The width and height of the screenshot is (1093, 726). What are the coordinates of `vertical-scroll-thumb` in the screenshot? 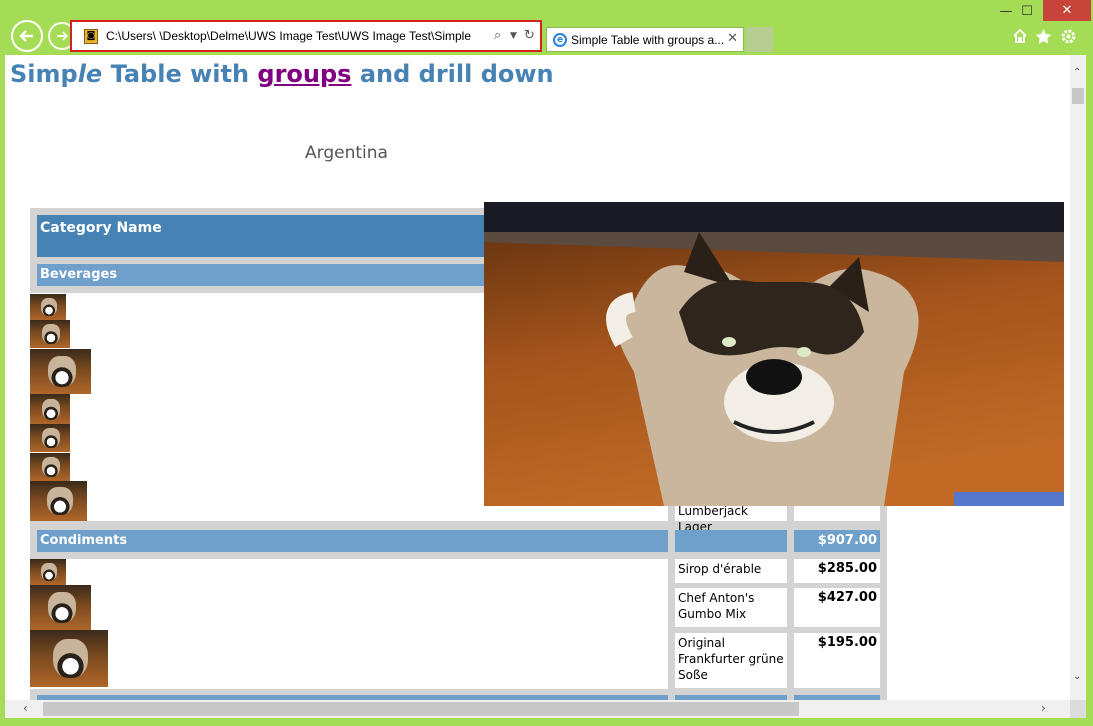 It's located at (1078, 96).